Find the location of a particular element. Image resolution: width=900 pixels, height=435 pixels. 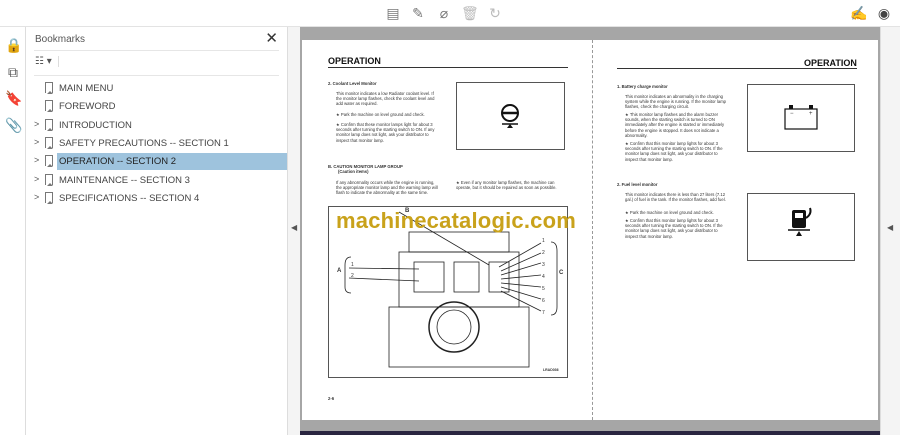

bookmark-item: MAIN MENU is located at coordinates (157, 88).